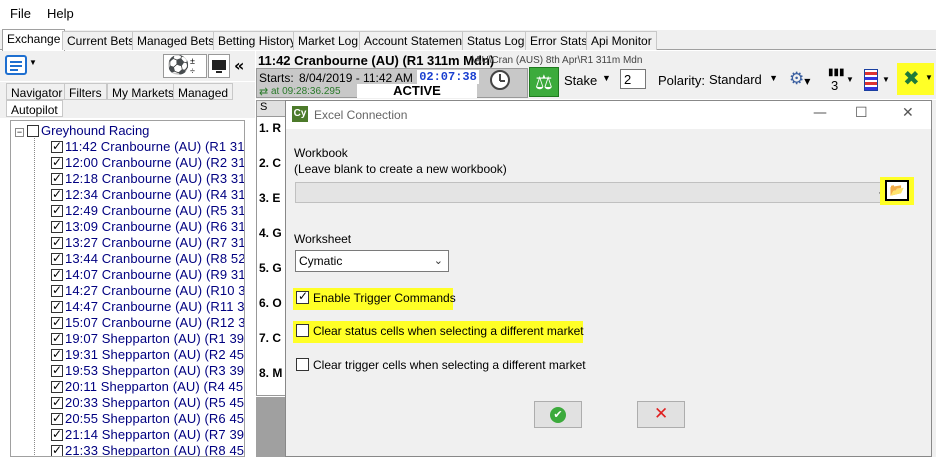 The height and width of the screenshot is (457, 936). I want to click on tree-item: 14:07 Cranbourne (AU) (R9 31, so click(147, 275).